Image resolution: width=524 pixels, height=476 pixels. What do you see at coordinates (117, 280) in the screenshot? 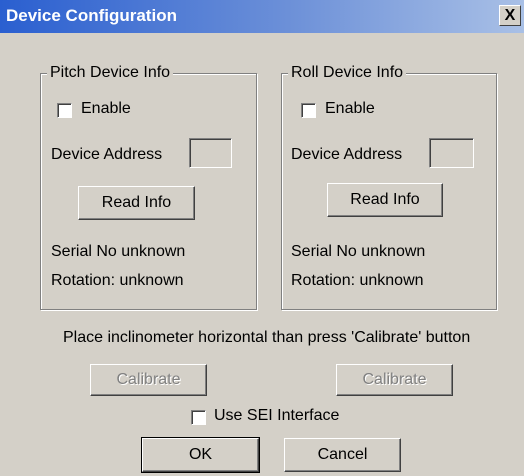
I see `pitch-rotation-text: Rotation: unknown` at bounding box center [117, 280].